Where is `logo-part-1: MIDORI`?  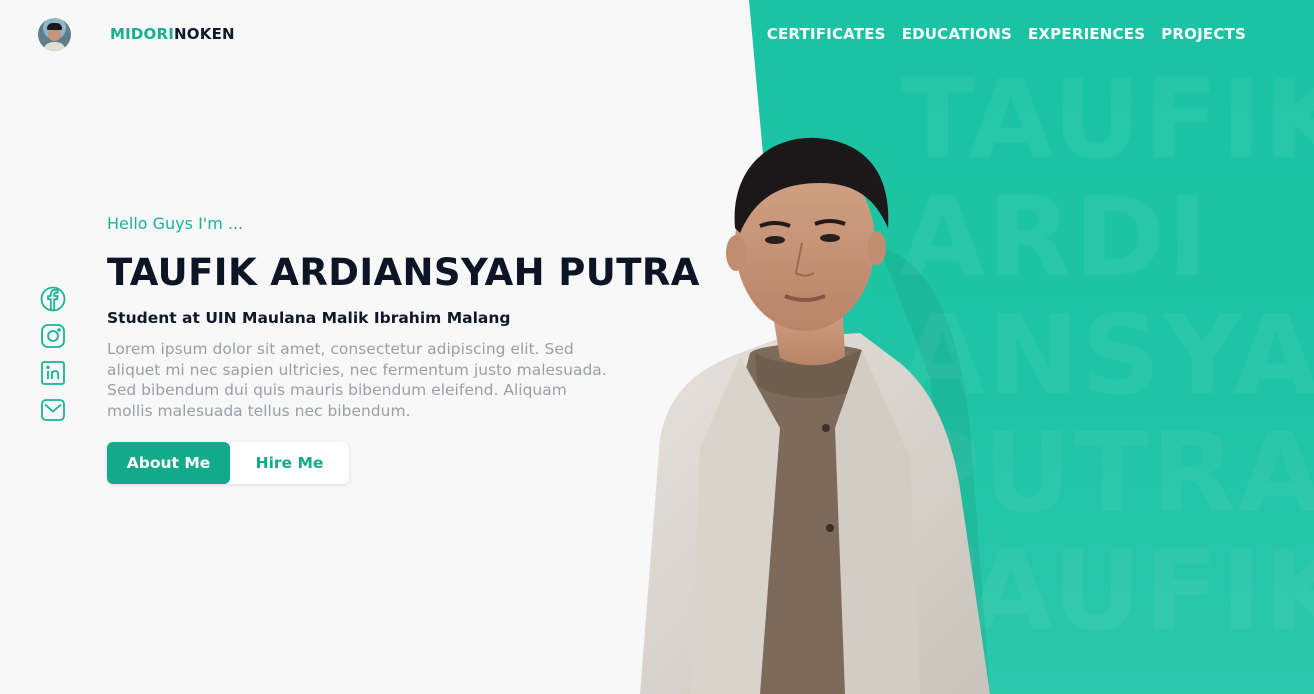
logo-part-1: MIDORI is located at coordinates (142, 34).